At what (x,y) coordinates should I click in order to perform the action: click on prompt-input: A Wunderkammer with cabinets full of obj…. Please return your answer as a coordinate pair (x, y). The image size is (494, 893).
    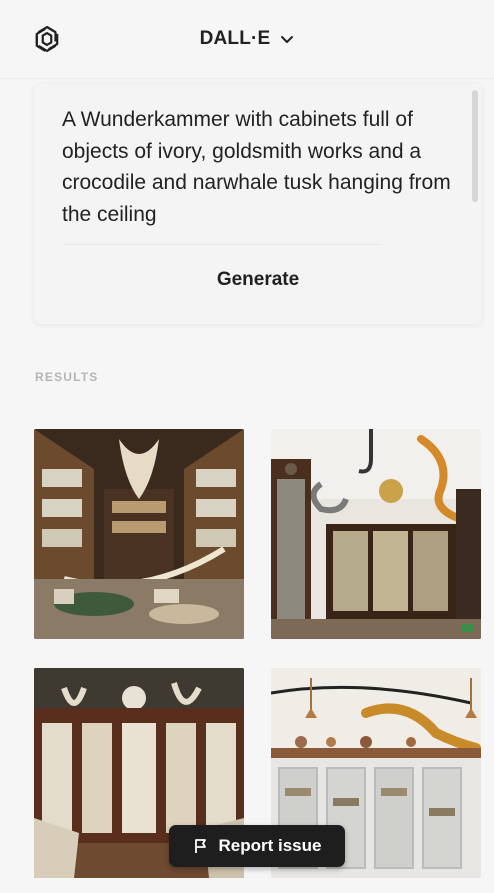
    Looking at the image, I should click on (257, 175).